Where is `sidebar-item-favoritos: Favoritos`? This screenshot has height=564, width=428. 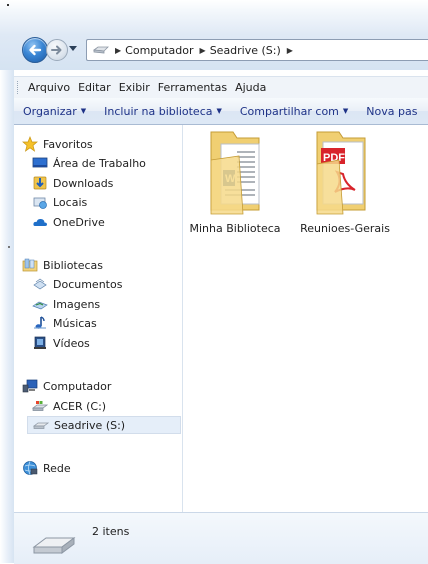 sidebar-item-favoritos: Favoritos is located at coordinates (57, 144).